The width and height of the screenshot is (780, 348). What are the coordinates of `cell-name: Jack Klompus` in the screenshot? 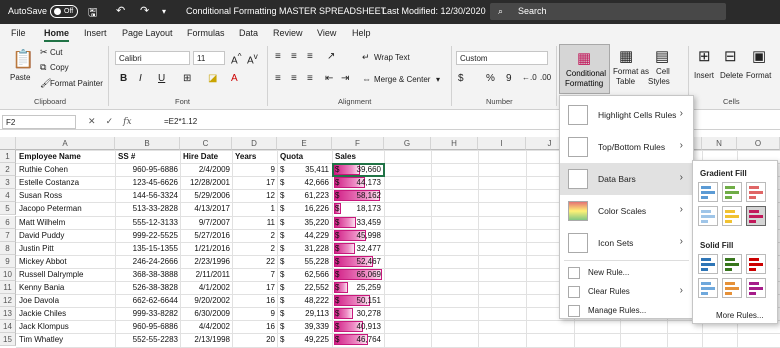 It's located at (66, 326).